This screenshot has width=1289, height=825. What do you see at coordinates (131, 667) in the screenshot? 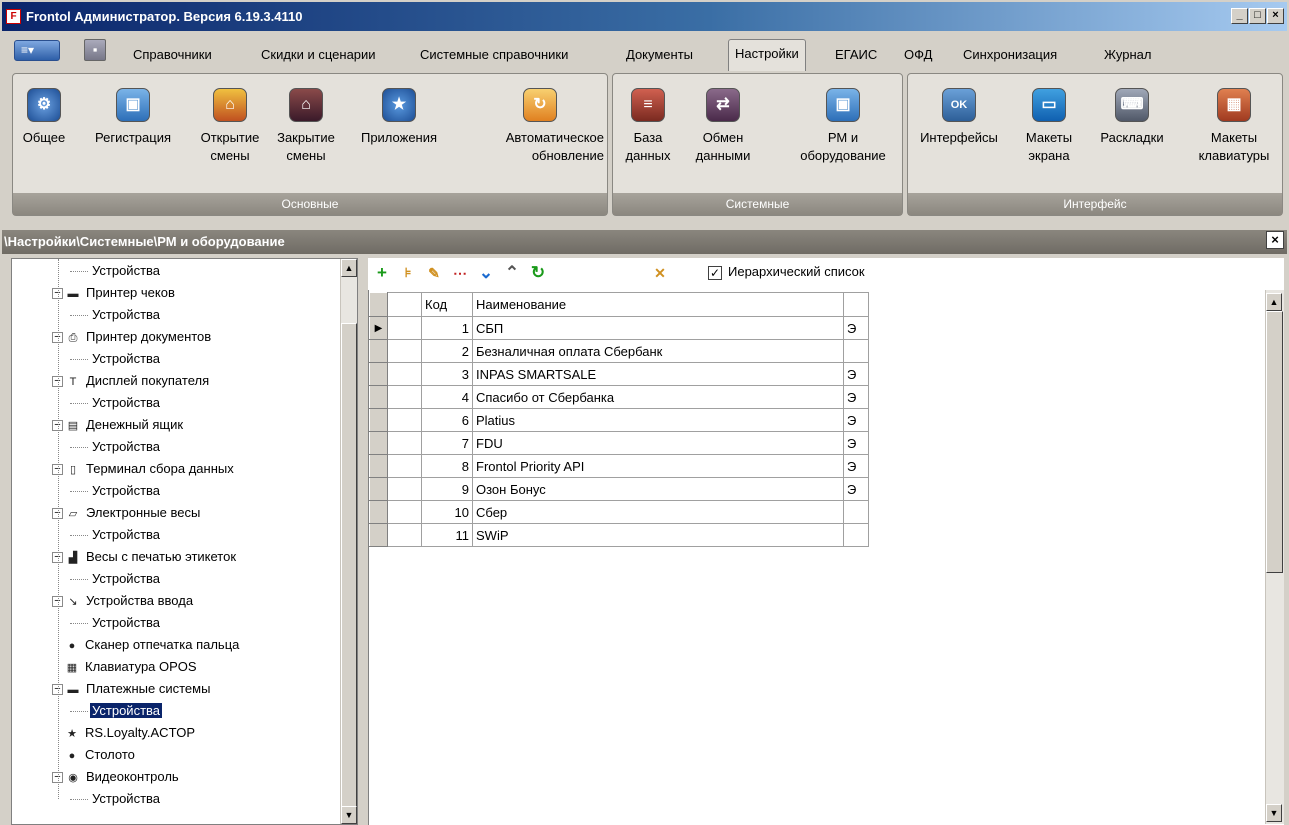
I see `tree-node: ▦ Клавиатура OPOS` at bounding box center [131, 667].